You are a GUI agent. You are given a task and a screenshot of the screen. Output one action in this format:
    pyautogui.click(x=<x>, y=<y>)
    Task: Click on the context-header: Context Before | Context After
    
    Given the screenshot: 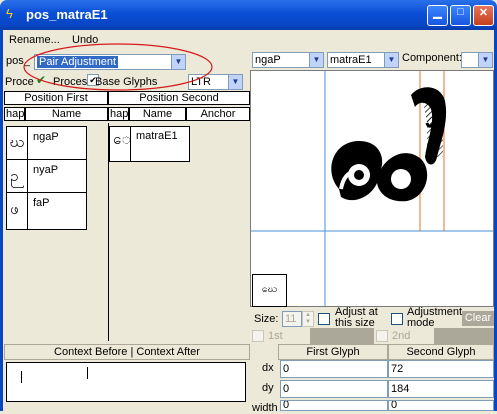 What is the action you would take?
    pyautogui.click(x=127, y=352)
    